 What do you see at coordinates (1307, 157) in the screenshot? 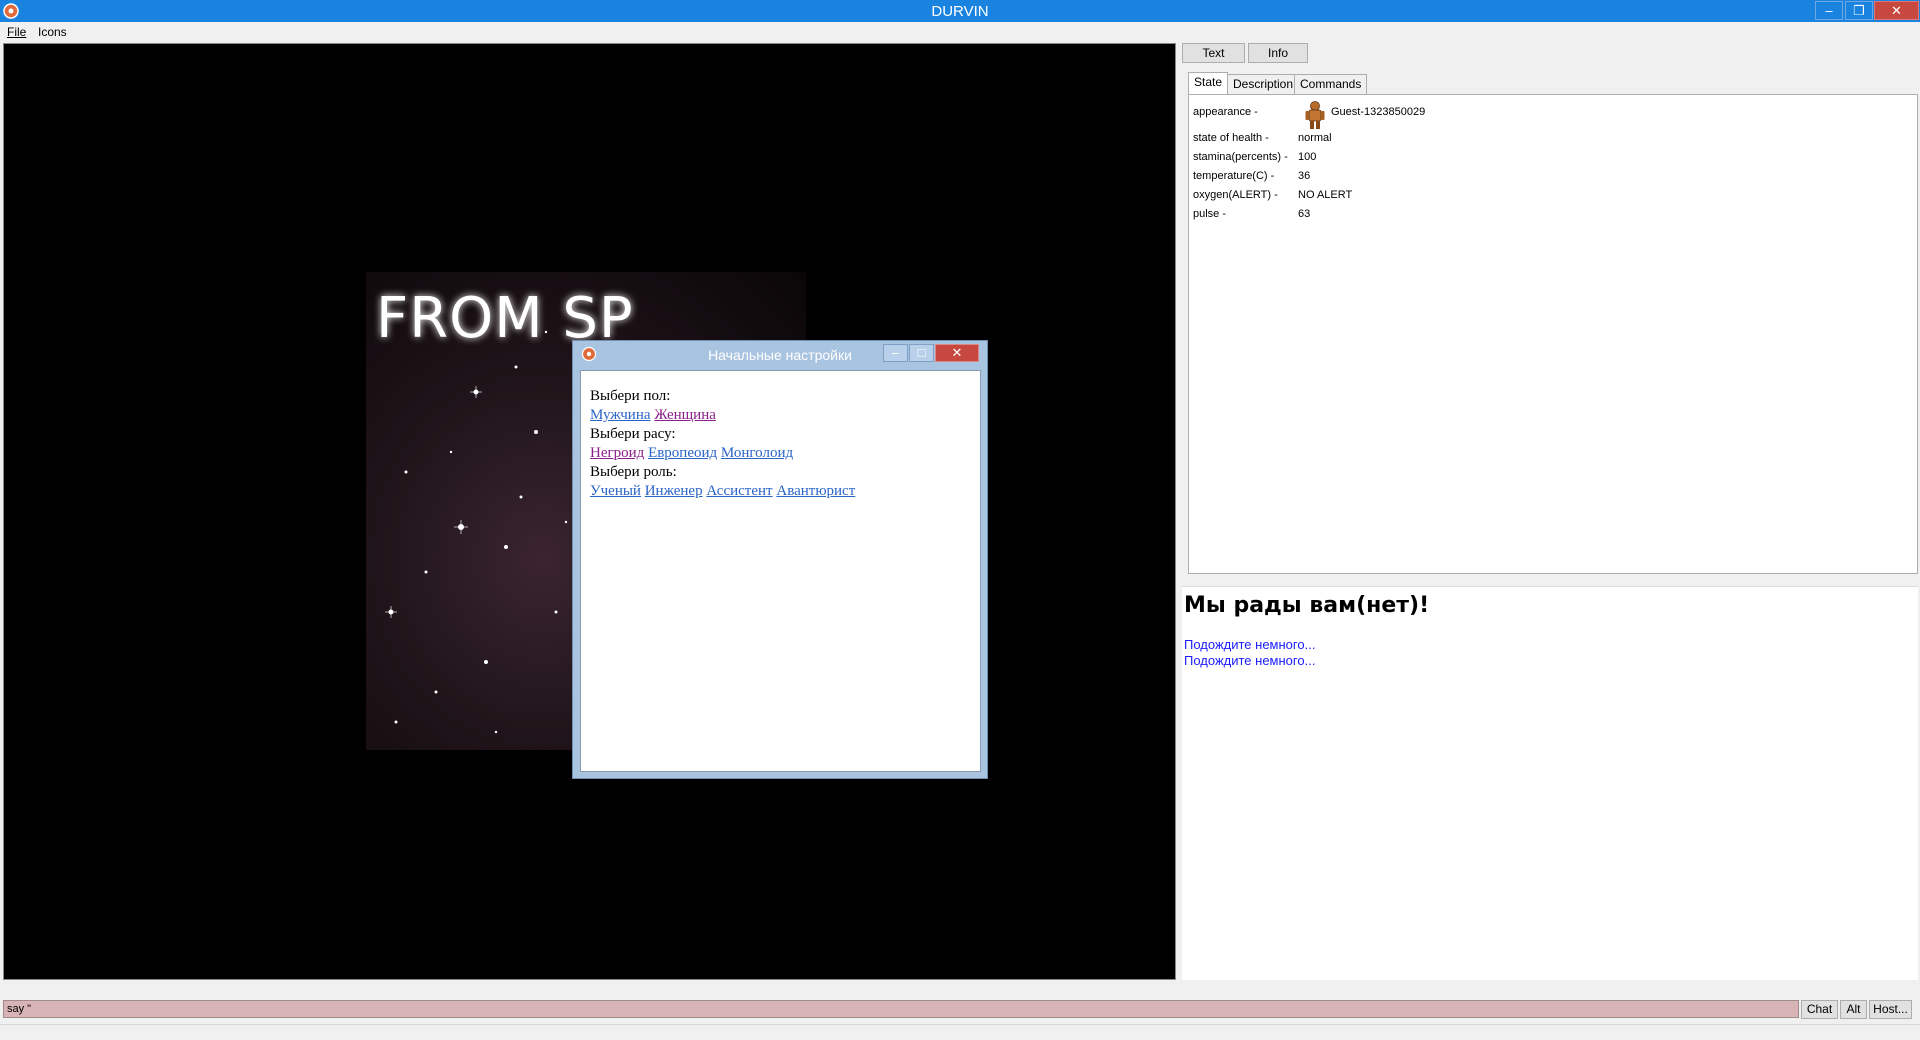
I see `stat-value: 100` at bounding box center [1307, 157].